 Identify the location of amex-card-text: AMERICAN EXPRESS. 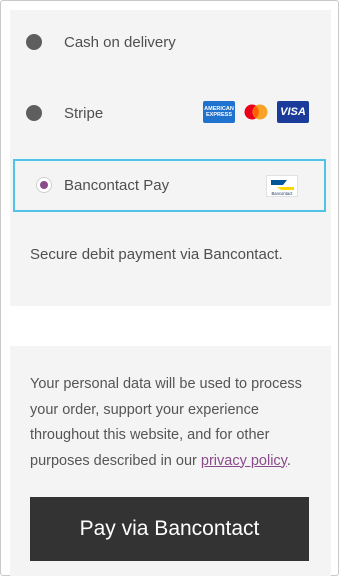
(219, 112).